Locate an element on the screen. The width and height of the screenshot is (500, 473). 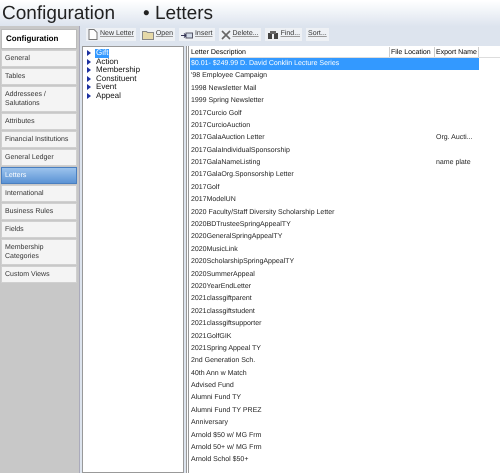
tree-item: Action is located at coordinates (107, 62).